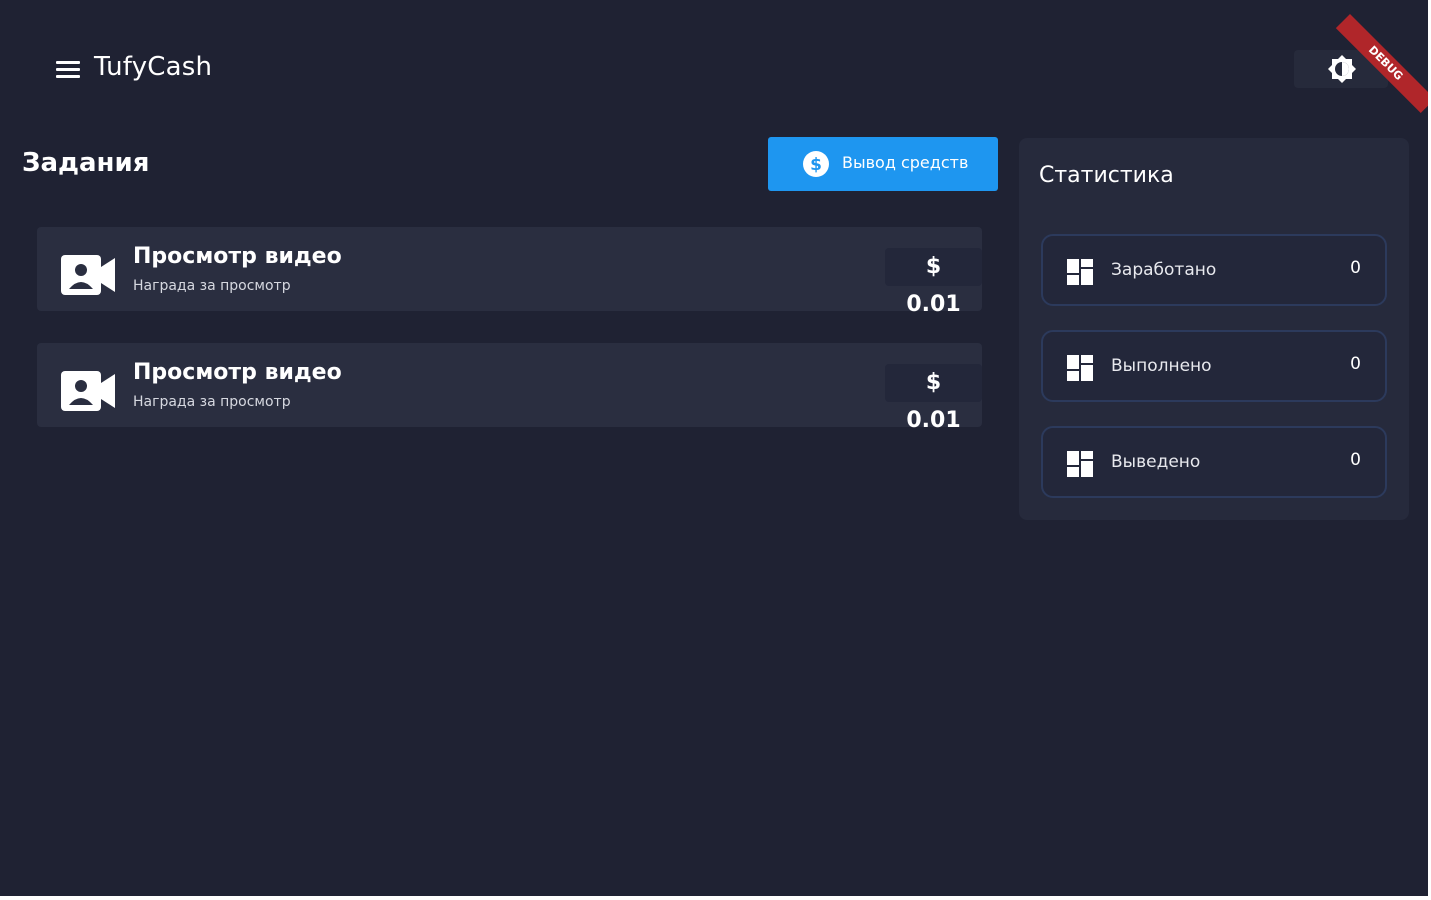 This screenshot has height=900, width=1431. What do you see at coordinates (1342, 69) in the screenshot?
I see `brightness-icon` at bounding box center [1342, 69].